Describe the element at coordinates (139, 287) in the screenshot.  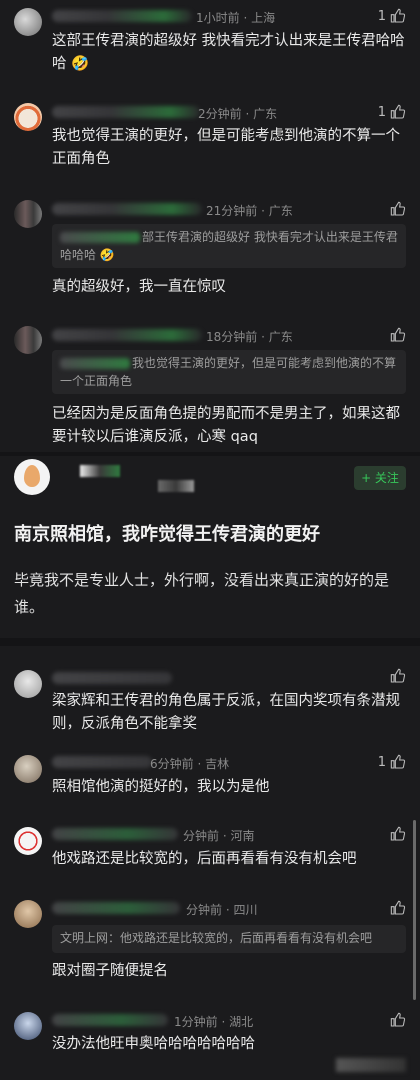
I see `comment-text: 真的超级好，我一直在惊叹` at that location.